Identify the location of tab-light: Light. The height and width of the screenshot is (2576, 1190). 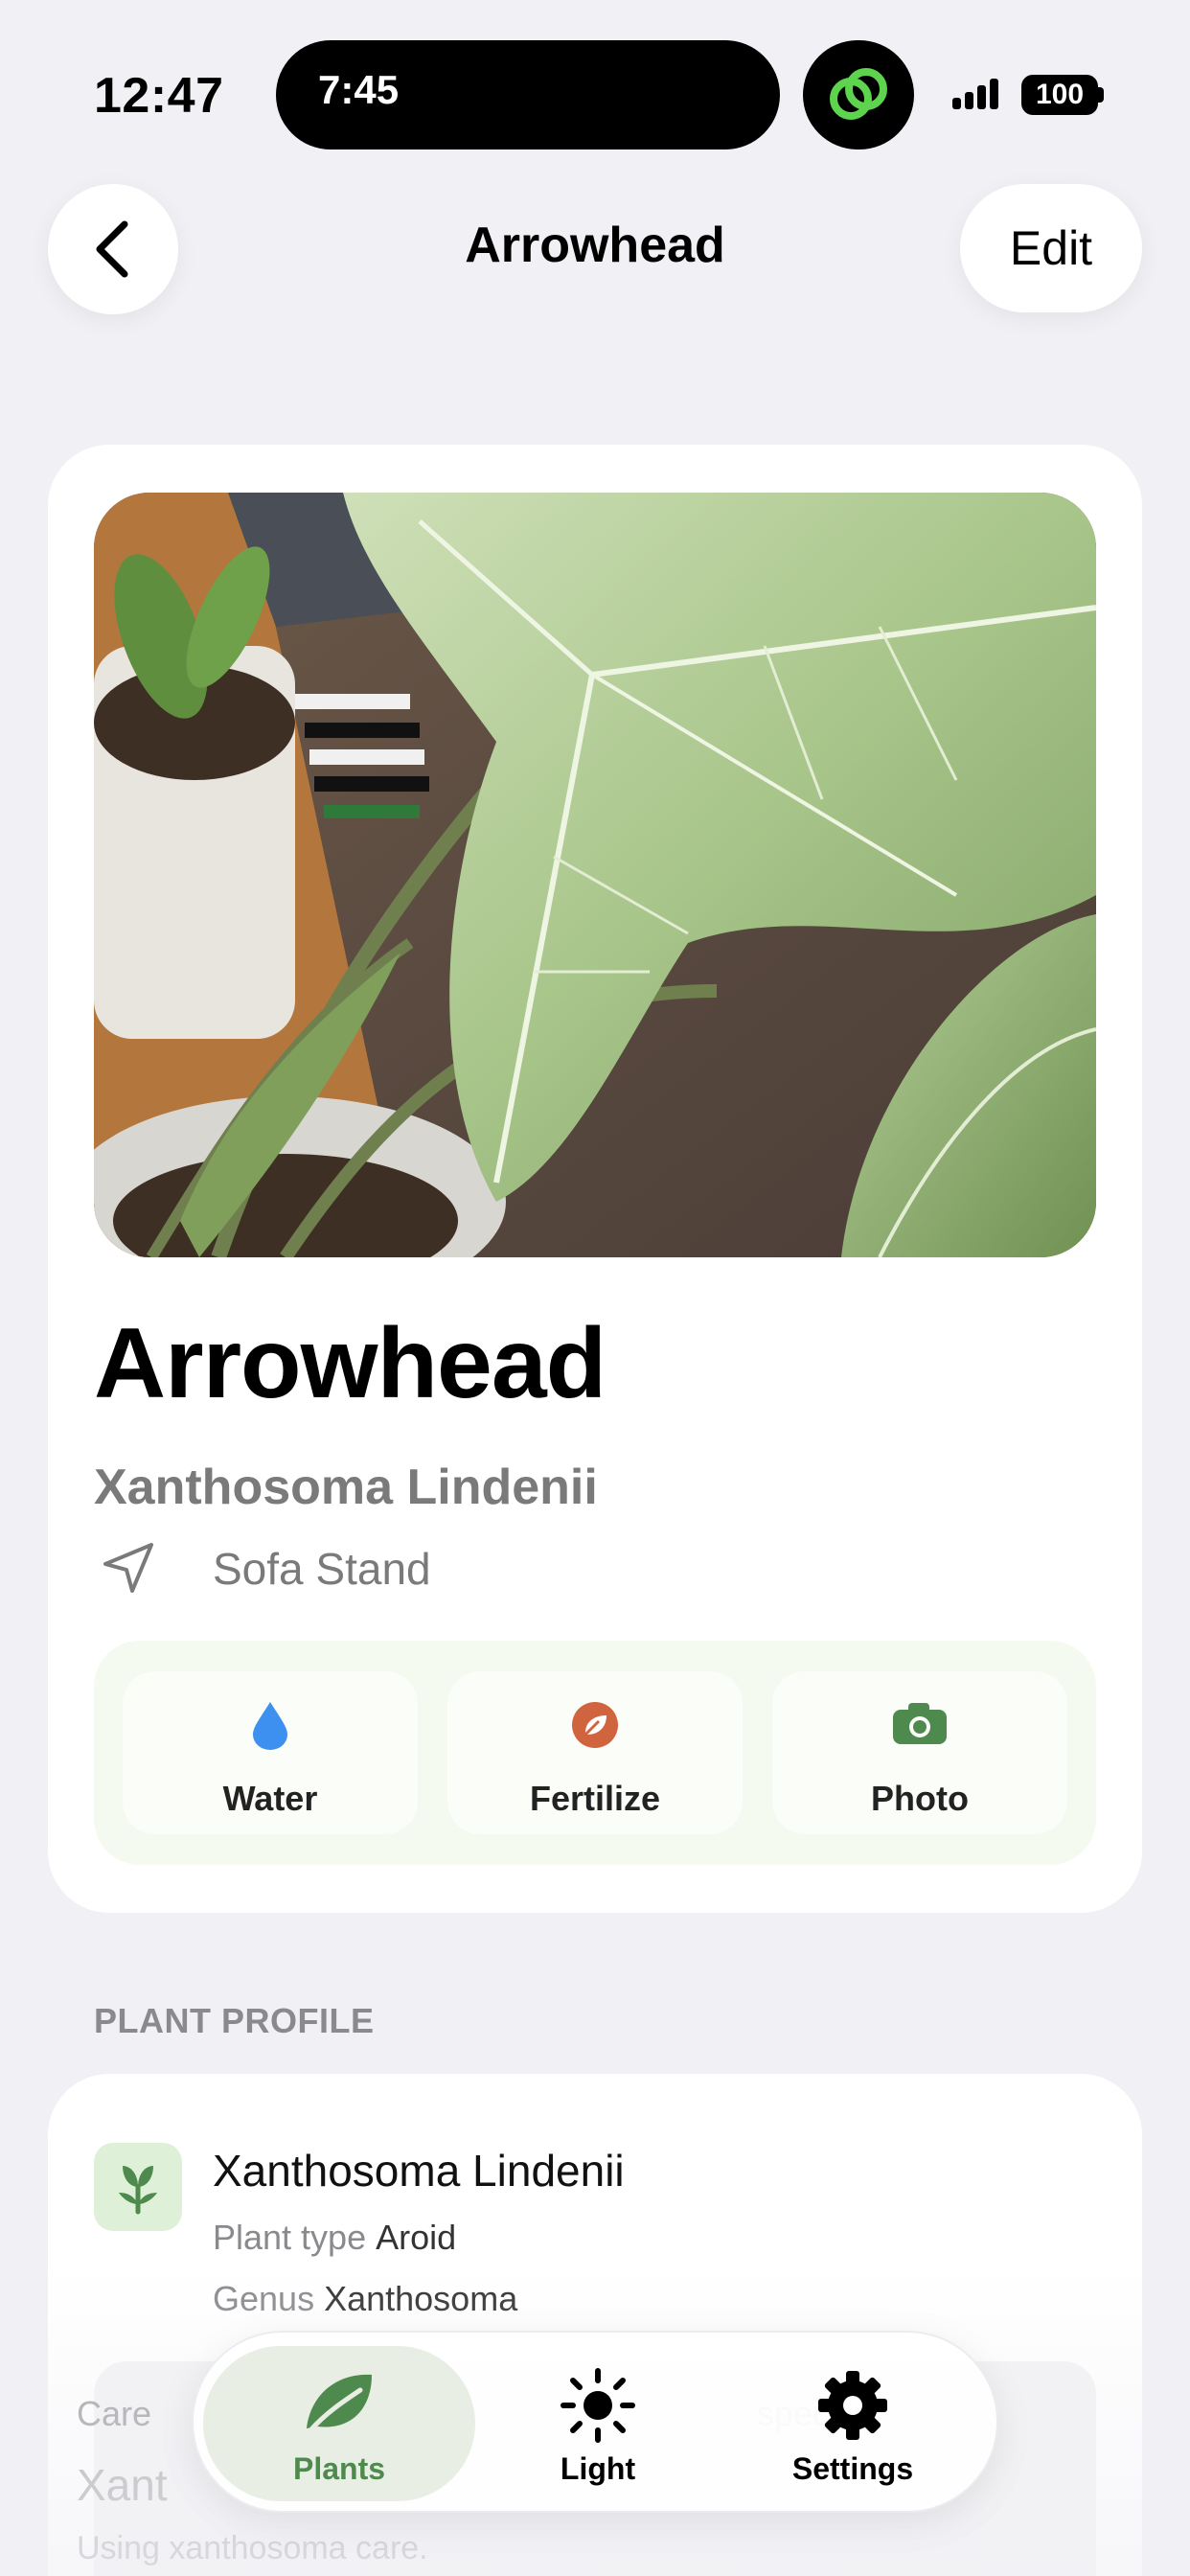
(598, 2423).